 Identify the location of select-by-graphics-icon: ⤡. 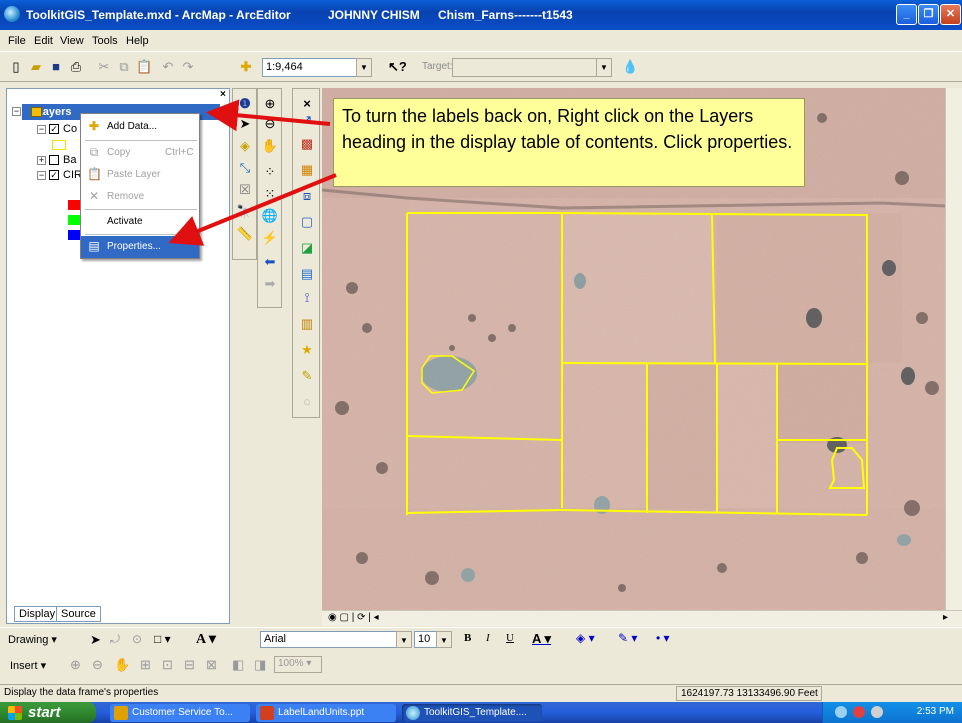
(245, 168).